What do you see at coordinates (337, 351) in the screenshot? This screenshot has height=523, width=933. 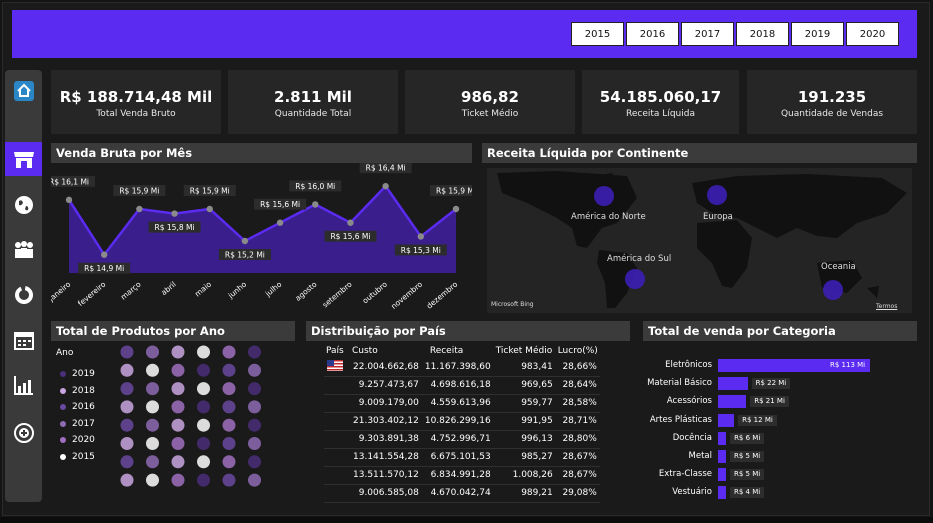 I see `col-header-country: País` at bounding box center [337, 351].